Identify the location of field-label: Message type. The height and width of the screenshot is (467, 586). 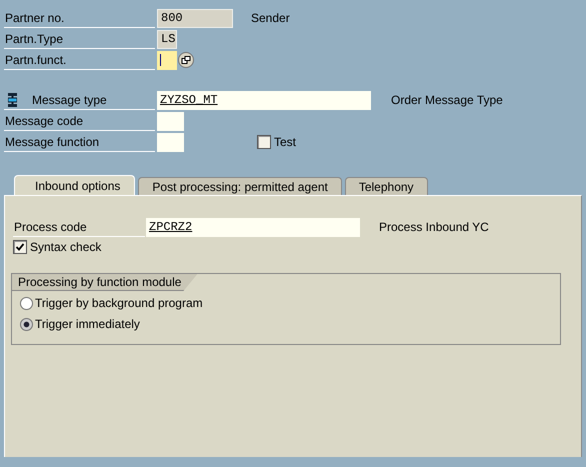
(69, 99).